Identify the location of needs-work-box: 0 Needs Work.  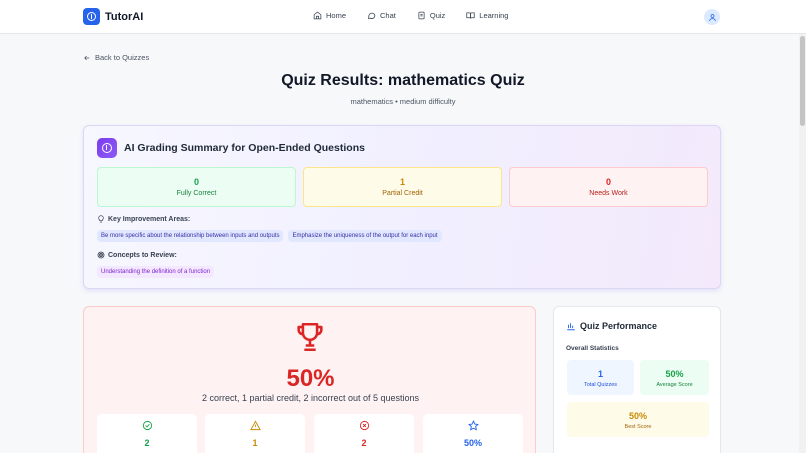
(608, 187).